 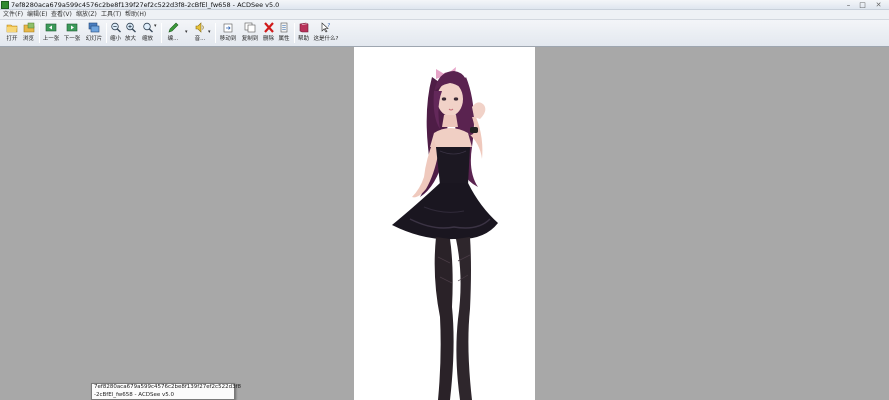 What do you see at coordinates (303, 33) in the screenshot?
I see `help-button: 帮助` at bounding box center [303, 33].